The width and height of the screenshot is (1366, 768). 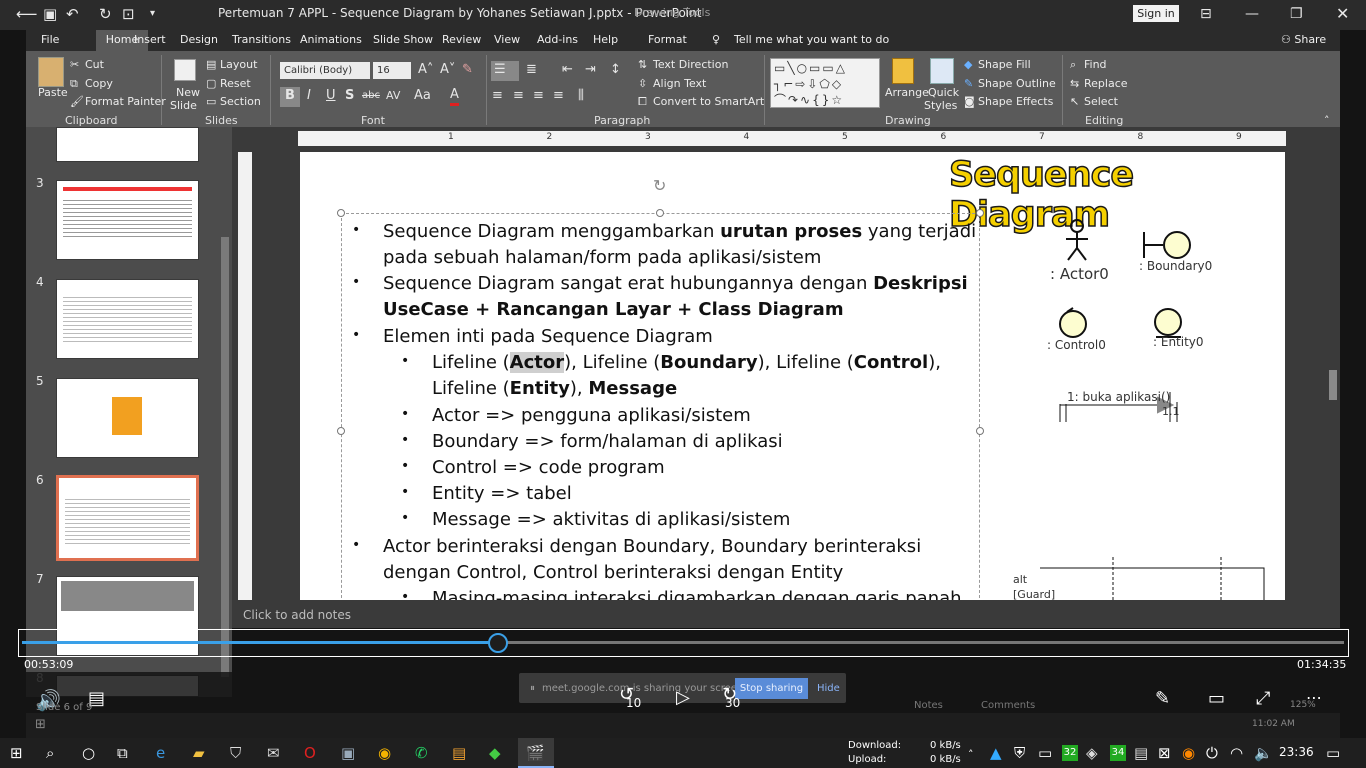 What do you see at coordinates (392, 70) in the screenshot?
I see `font-size-select: 16` at bounding box center [392, 70].